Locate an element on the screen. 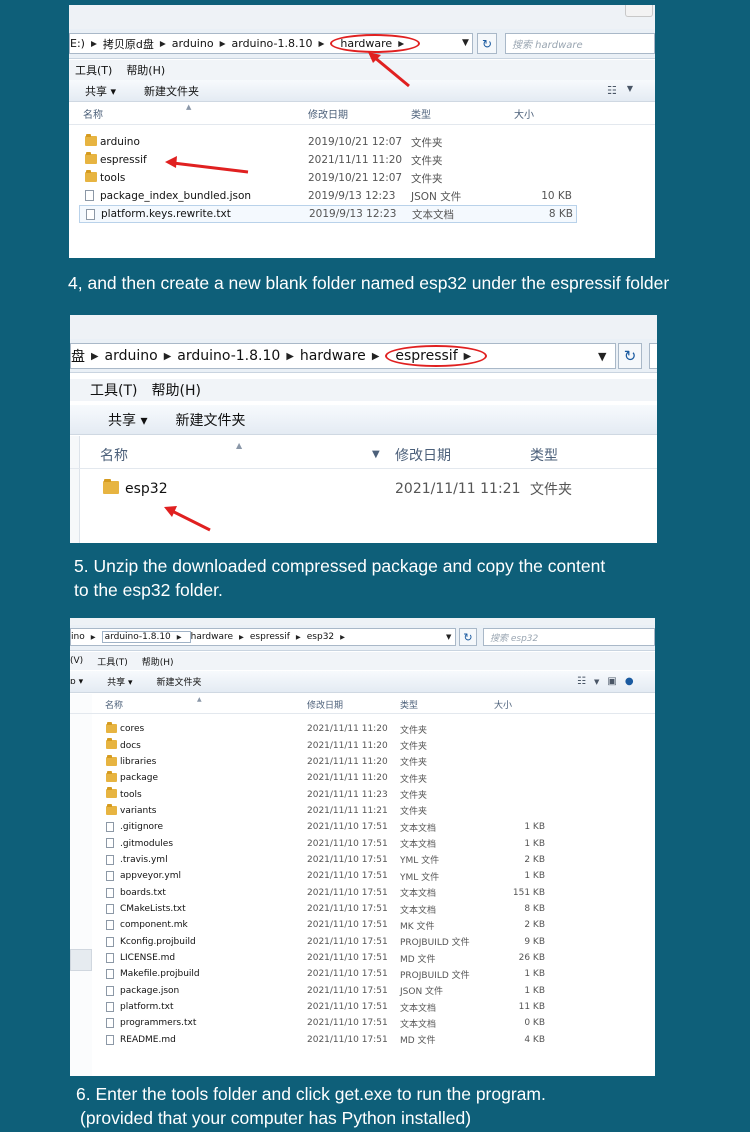  refresh-button: ↻ is located at coordinates (468, 637).